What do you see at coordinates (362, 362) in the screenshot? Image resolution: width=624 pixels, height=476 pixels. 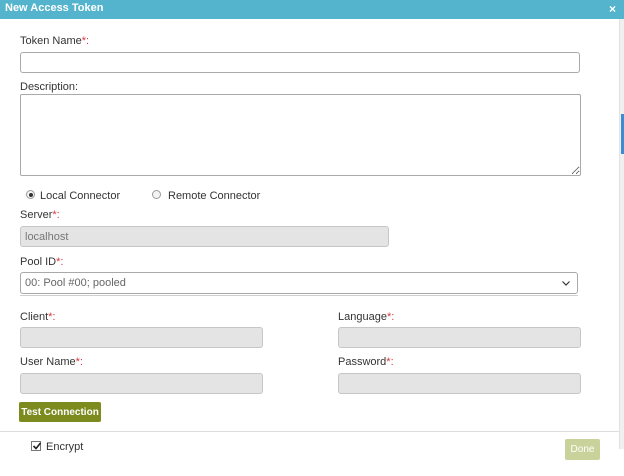 I see `password-label-text: Password` at bounding box center [362, 362].